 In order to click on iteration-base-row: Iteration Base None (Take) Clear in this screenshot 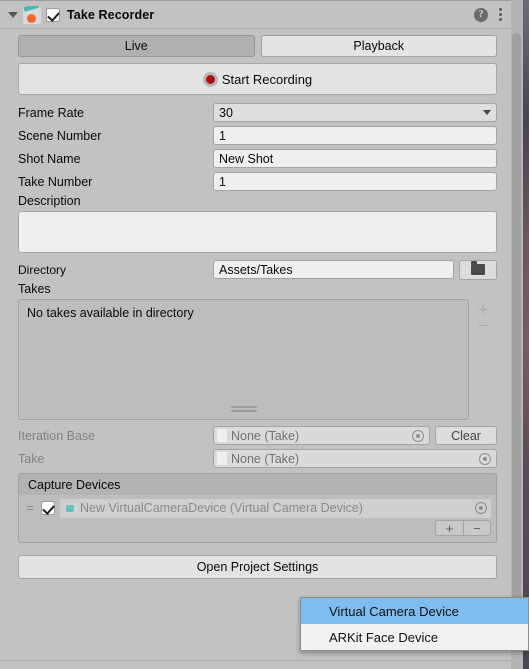, I will do `click(257, 435)`.